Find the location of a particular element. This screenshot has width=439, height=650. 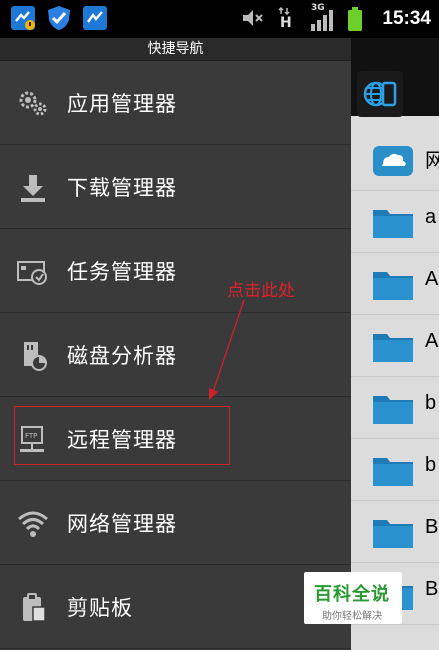

watermark-title: 百科全说 is located at coordinates (352, 594).